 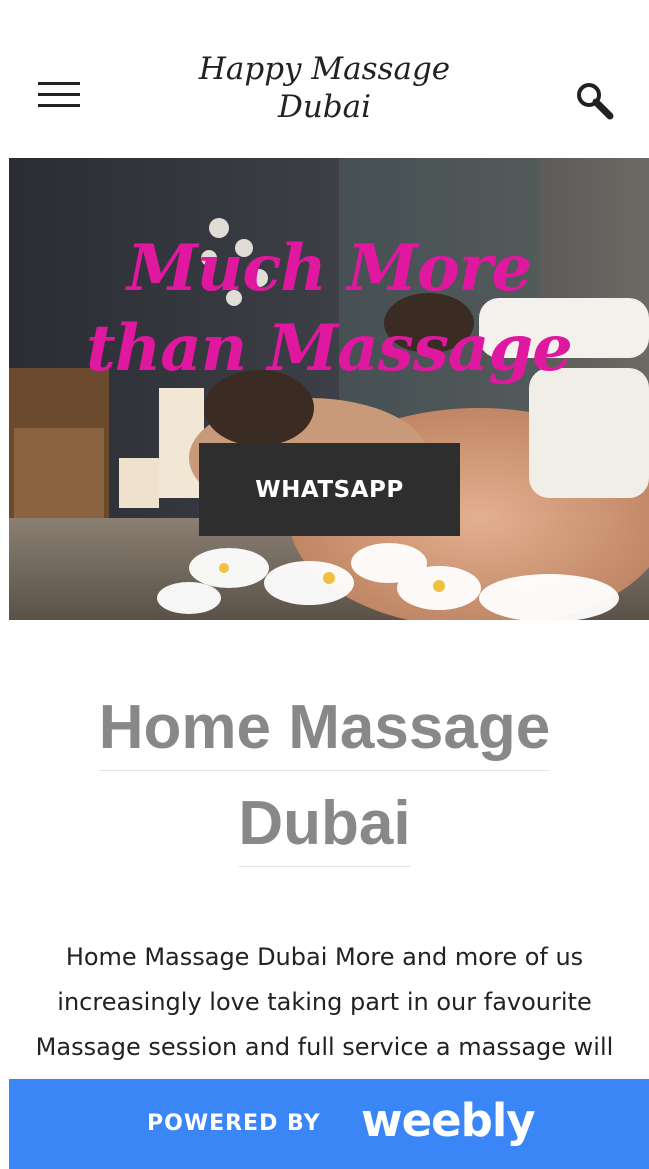 What do you see at coordinates (594, 100) in the screenshot?
I see `search-icon` at bounding box center [594, 100].